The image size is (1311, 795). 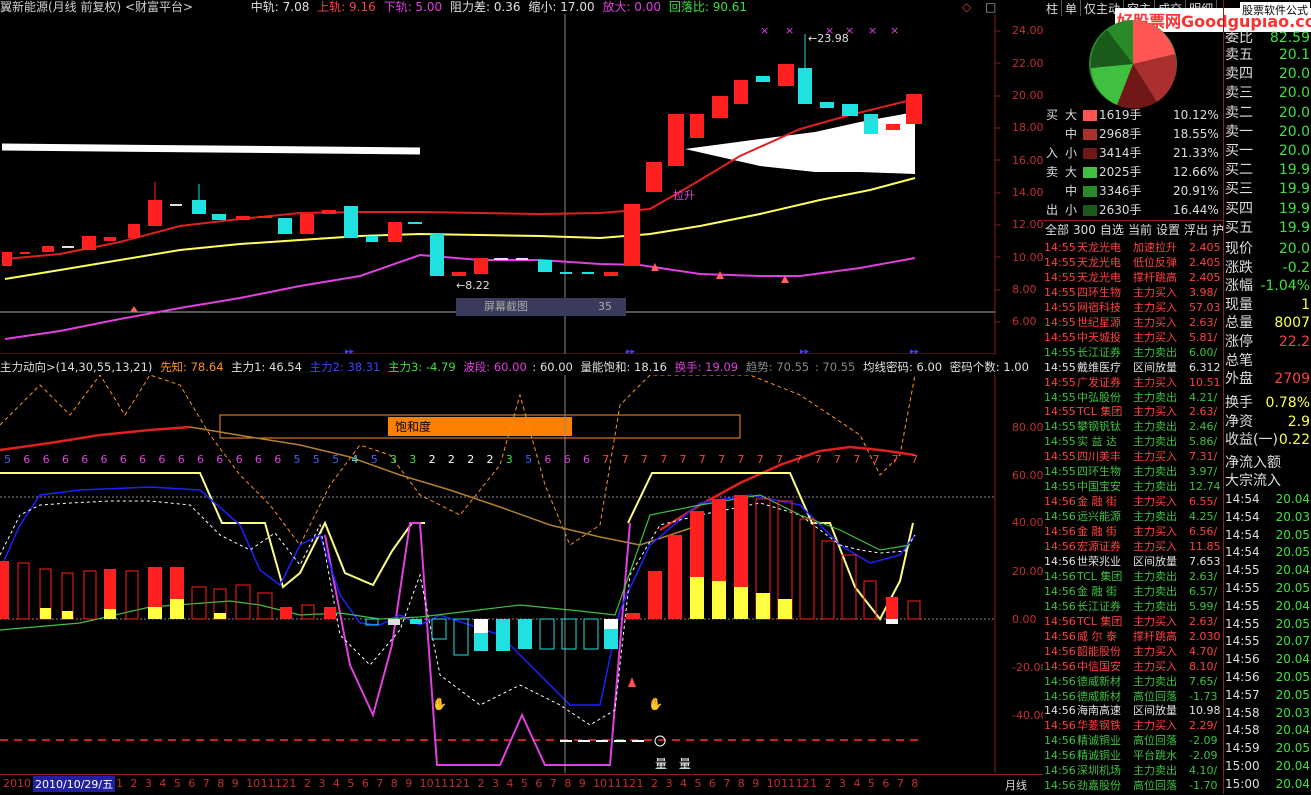 I want to click on radar-row: 14:55 攀钢钒钛 主力卖出 2.46/, so click(x=1133, y=426).